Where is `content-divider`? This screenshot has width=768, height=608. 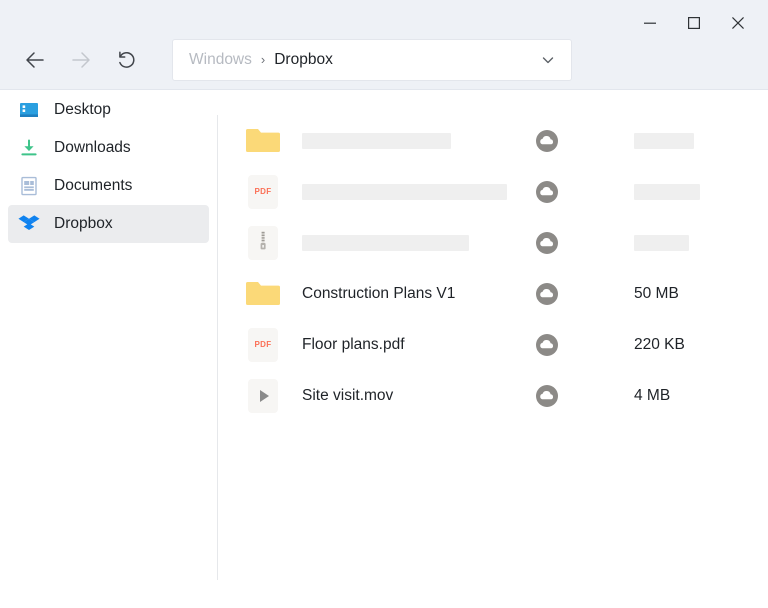
content-divider is located at coordinates (217, 347).